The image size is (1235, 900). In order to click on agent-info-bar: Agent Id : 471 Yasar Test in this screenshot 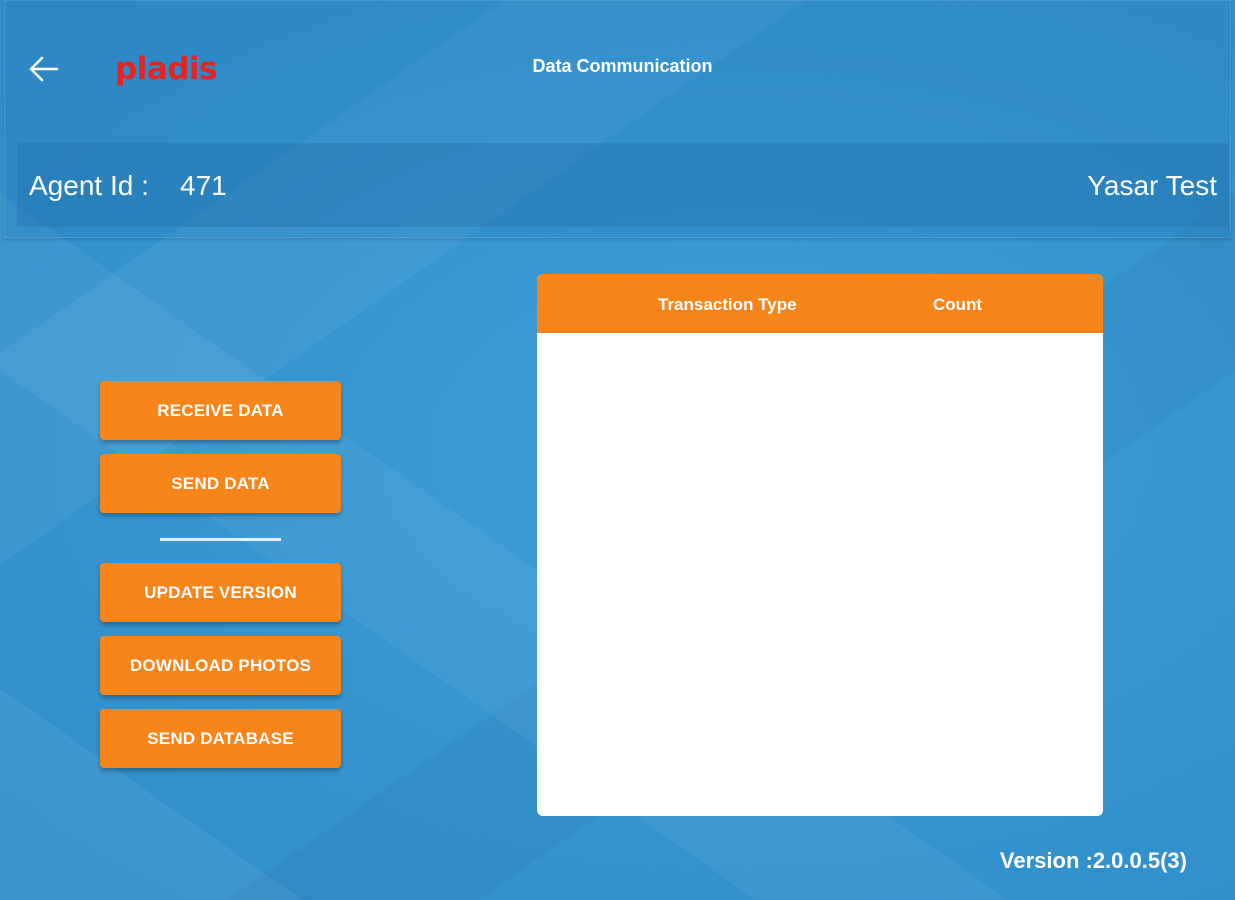, I will do `click(623, 185)`.